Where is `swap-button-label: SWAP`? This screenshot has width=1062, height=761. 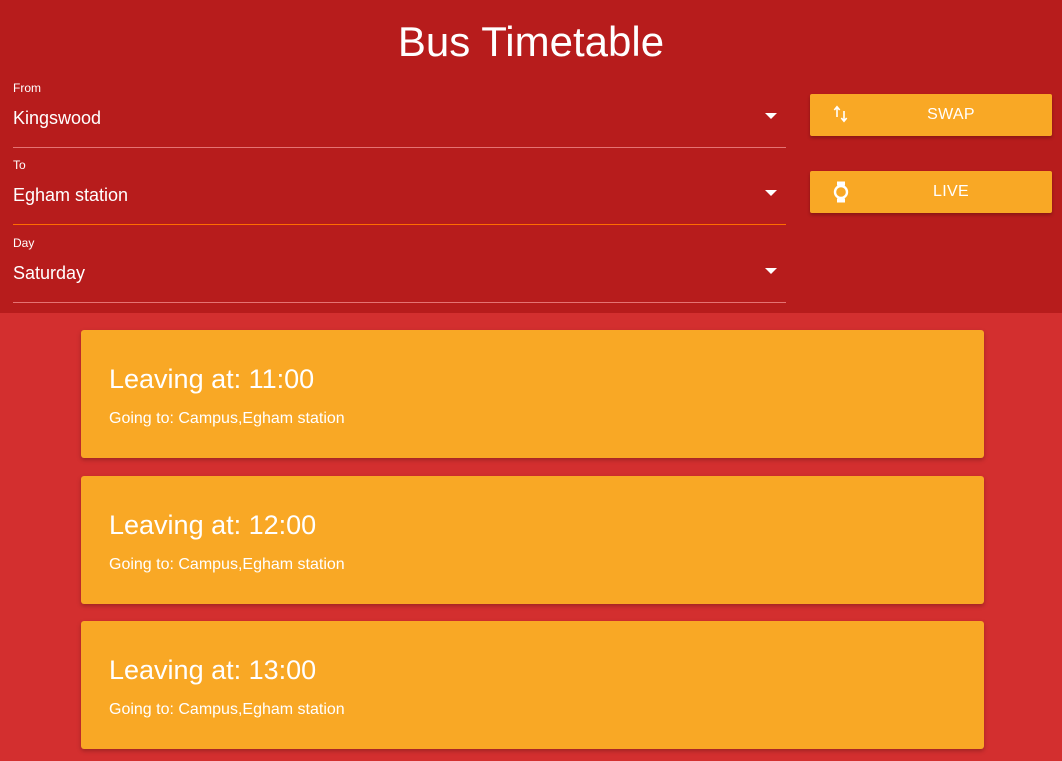 swap-button-label: SWAP is located at coordinates (951, 114).